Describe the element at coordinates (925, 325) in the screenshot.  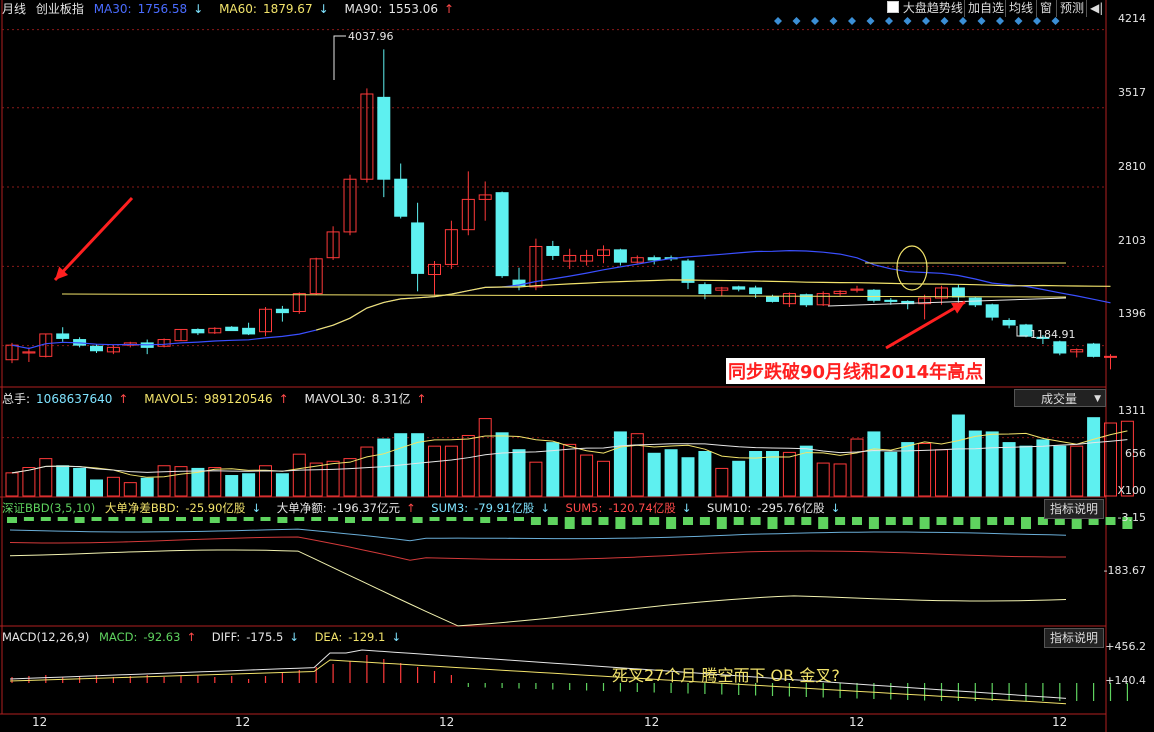
I see `red-arrow-right` at that location.